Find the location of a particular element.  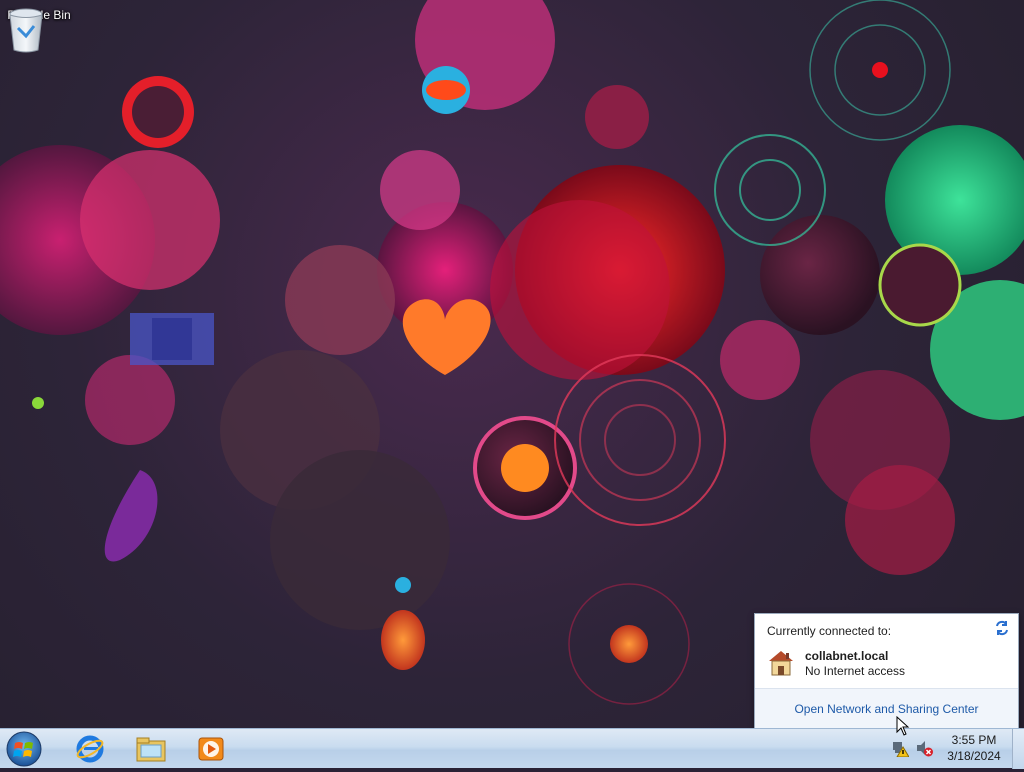

tray-clock: 3:55 PM 3/18/2024 is located at coordinates (974, 748).